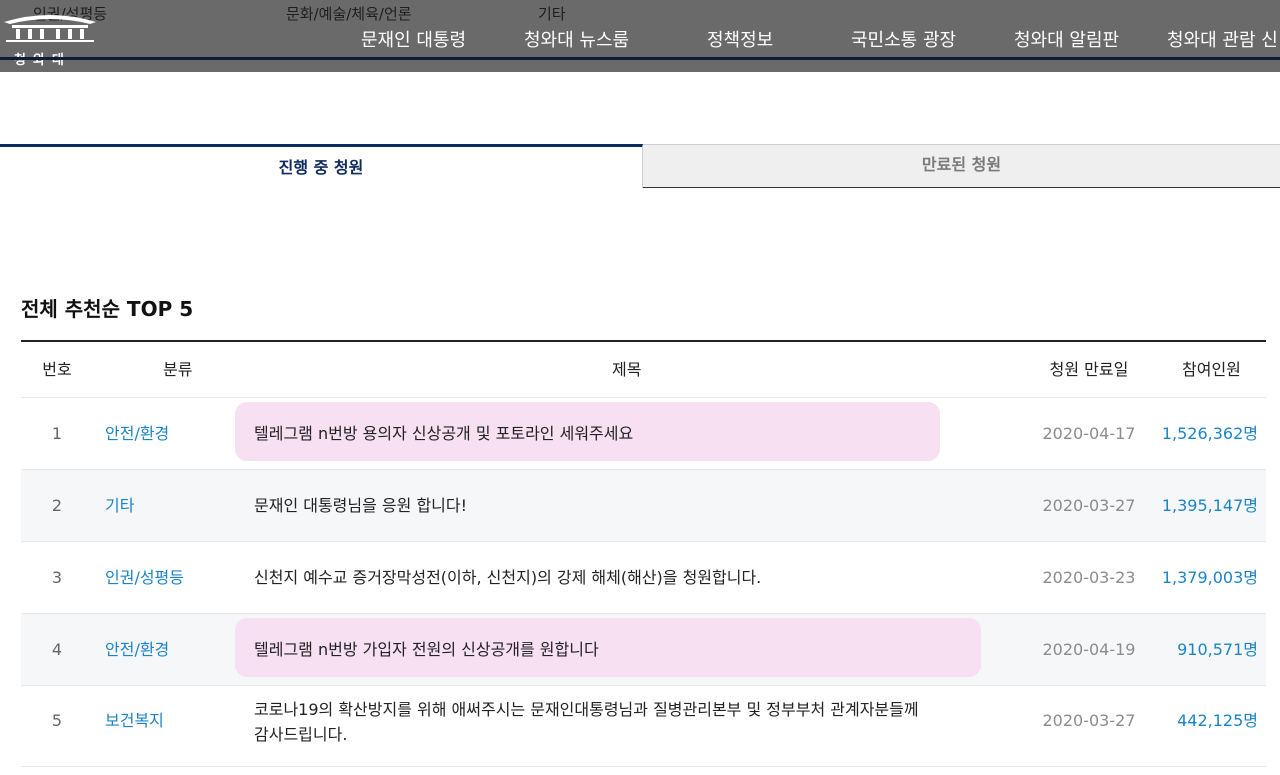  Describe the element at coordinates (627, 369) in the screenshot. I see `header-title: 제목` at that location.